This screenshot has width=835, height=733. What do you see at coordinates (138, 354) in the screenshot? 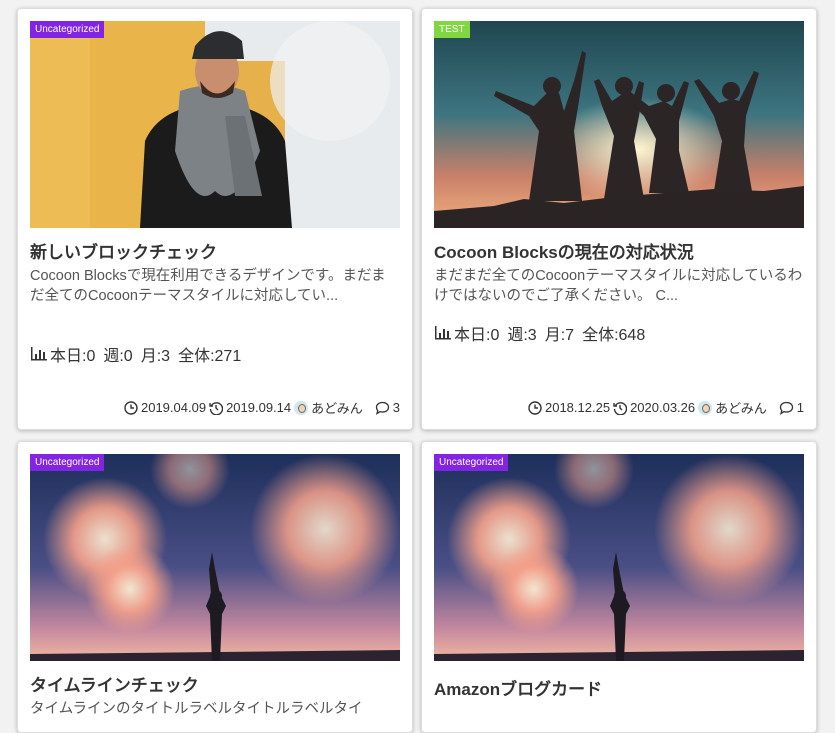
I see `pageview-stats: 本日:0 週:0 月:3 全体:271` at bounding box center [138, 354].